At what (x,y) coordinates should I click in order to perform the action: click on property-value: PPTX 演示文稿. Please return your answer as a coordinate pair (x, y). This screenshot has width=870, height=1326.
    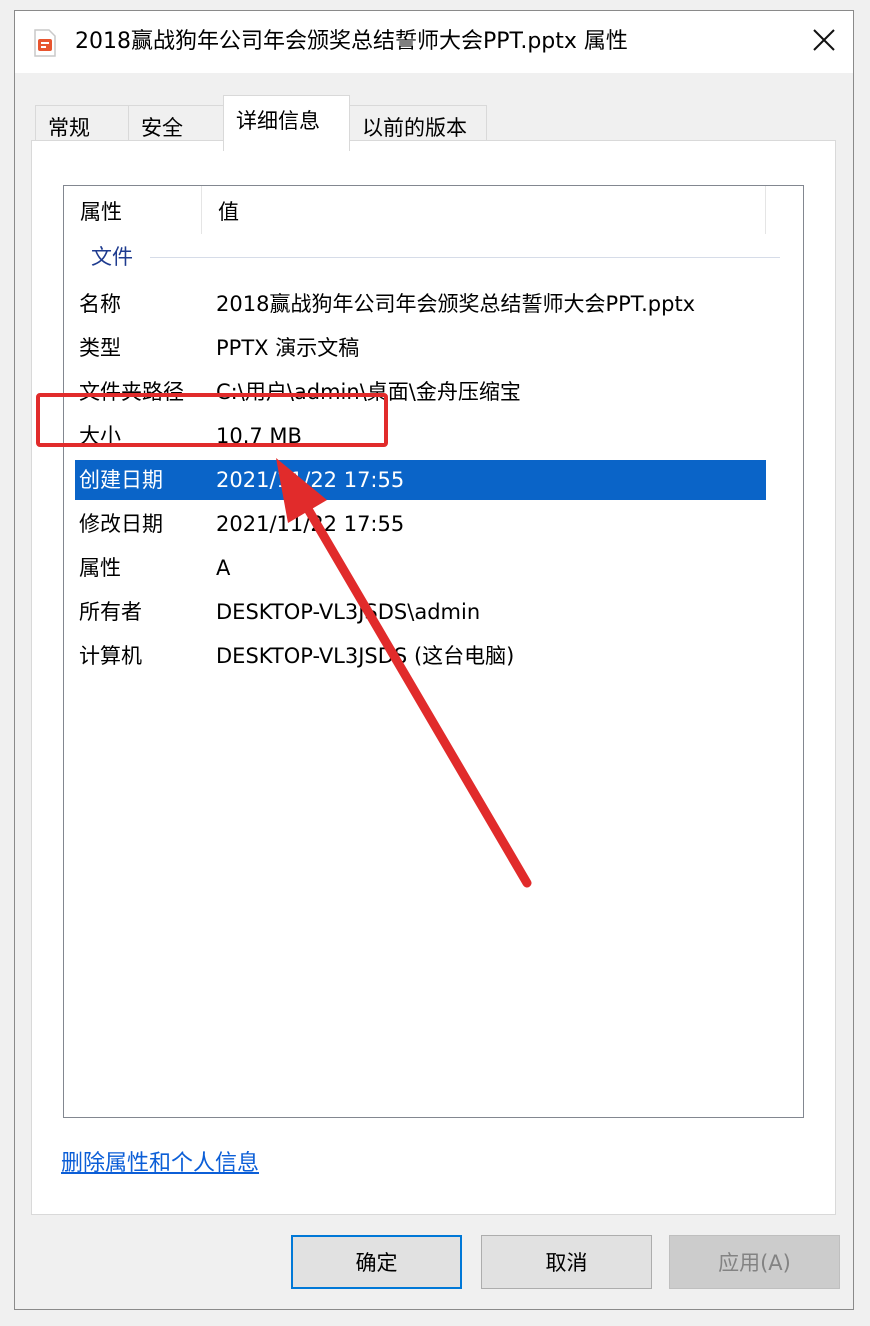
    Looking at the image, I should click on (288, 348).